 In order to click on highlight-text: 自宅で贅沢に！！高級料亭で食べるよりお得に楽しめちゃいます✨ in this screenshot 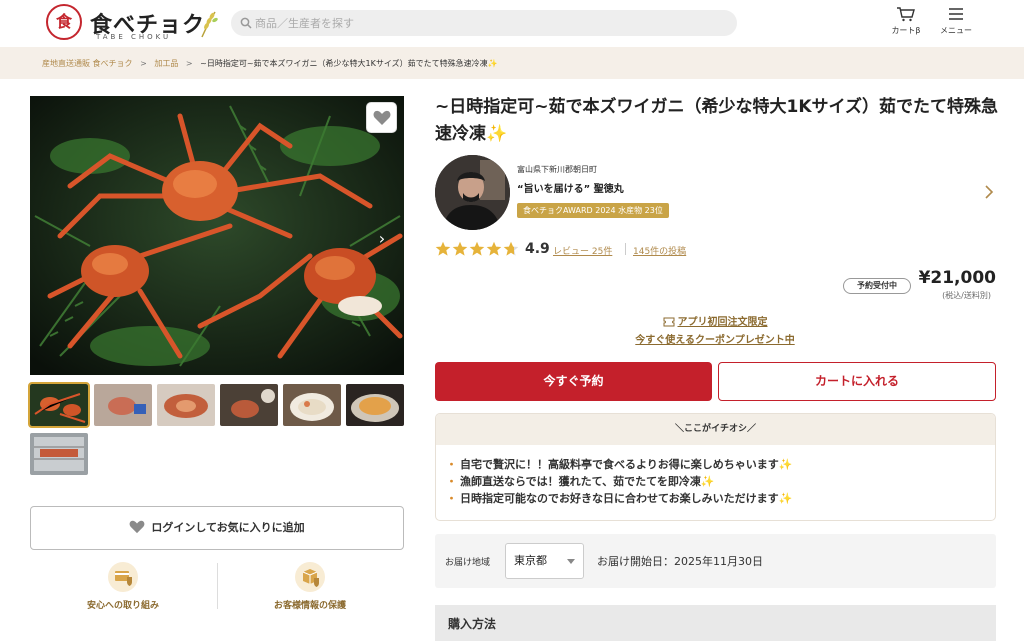, I will do `click(626, 464)`.